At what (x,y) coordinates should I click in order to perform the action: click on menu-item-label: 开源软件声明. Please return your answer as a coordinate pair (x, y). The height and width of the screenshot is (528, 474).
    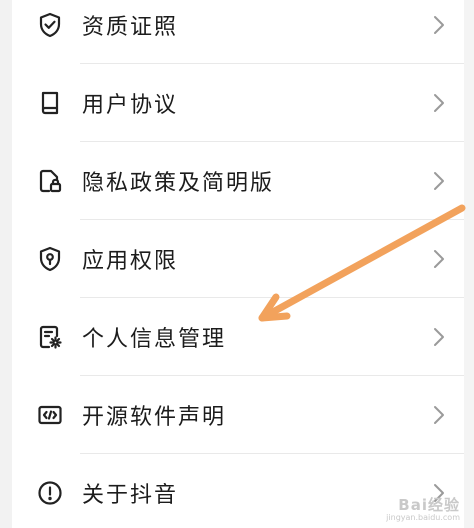
    Looking at the image, I should click on (154, 417).